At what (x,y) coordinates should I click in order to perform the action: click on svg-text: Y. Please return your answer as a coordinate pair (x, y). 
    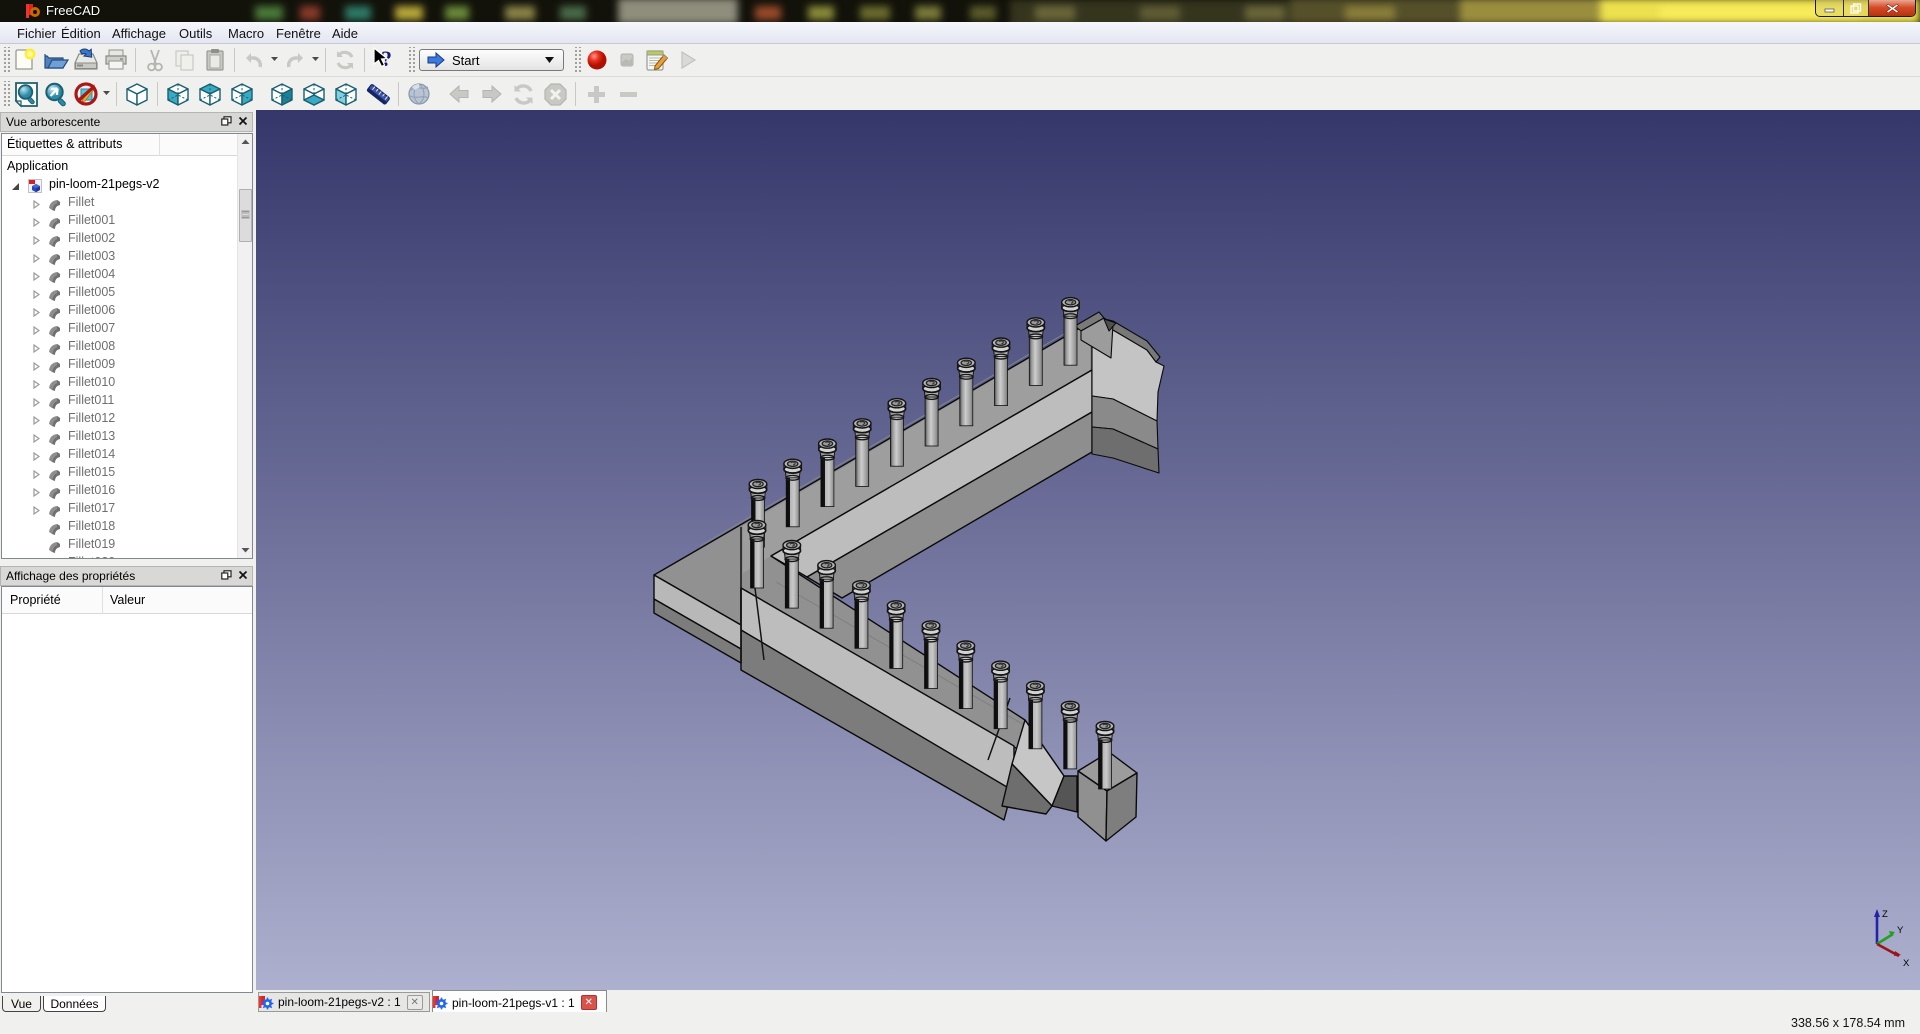
    Looking at the image, I should click on (1900, 930).